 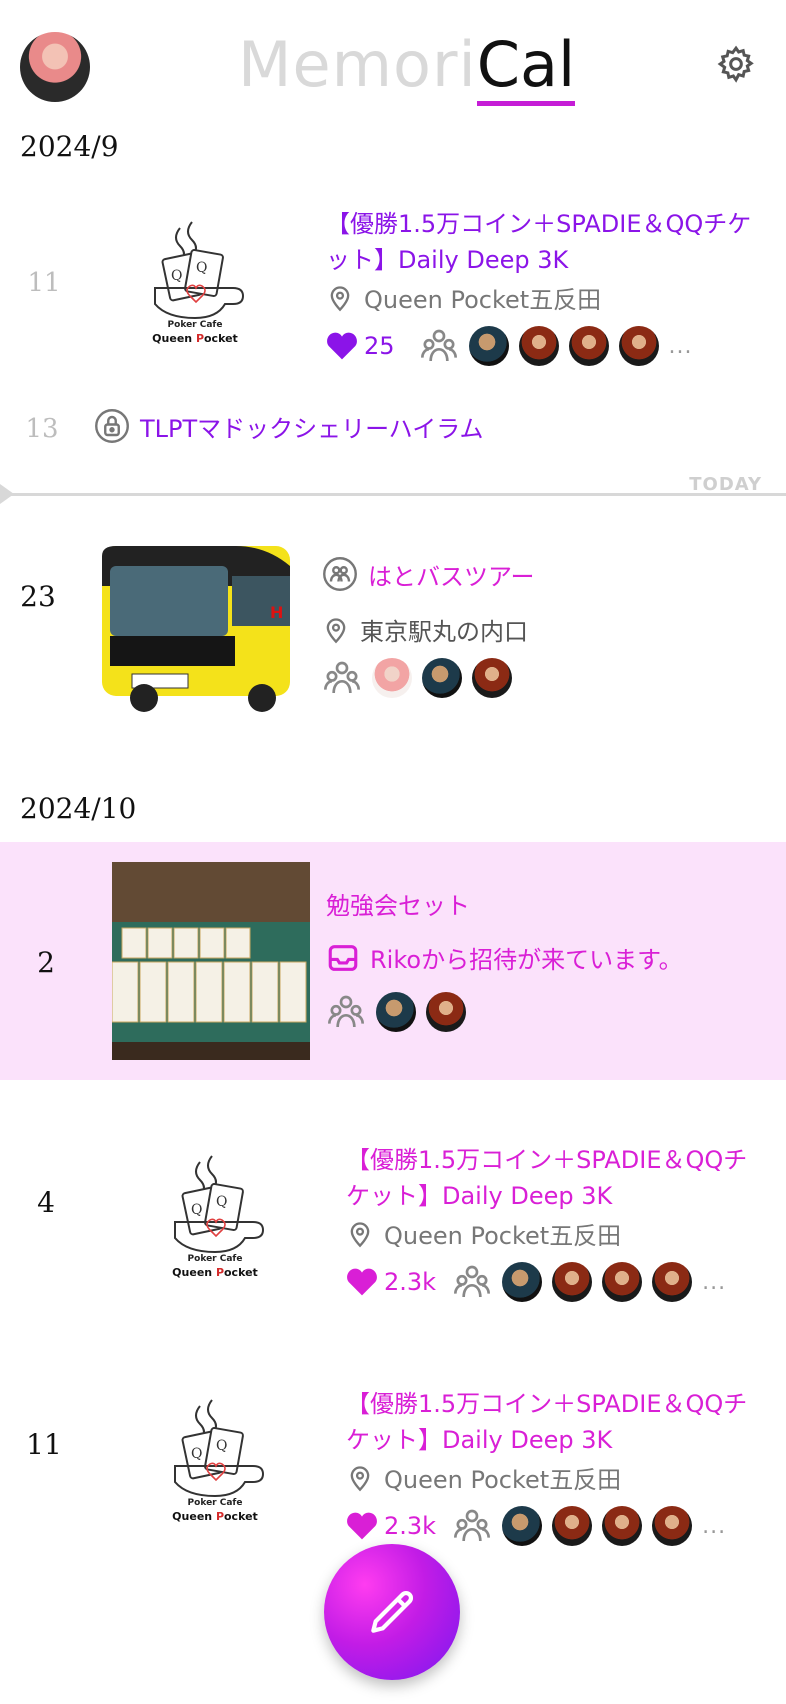 What do you see at coordinates (410, 1282) in the screenshot?
I see `like-count: 2.3k` at bounding box center [410, 1282].